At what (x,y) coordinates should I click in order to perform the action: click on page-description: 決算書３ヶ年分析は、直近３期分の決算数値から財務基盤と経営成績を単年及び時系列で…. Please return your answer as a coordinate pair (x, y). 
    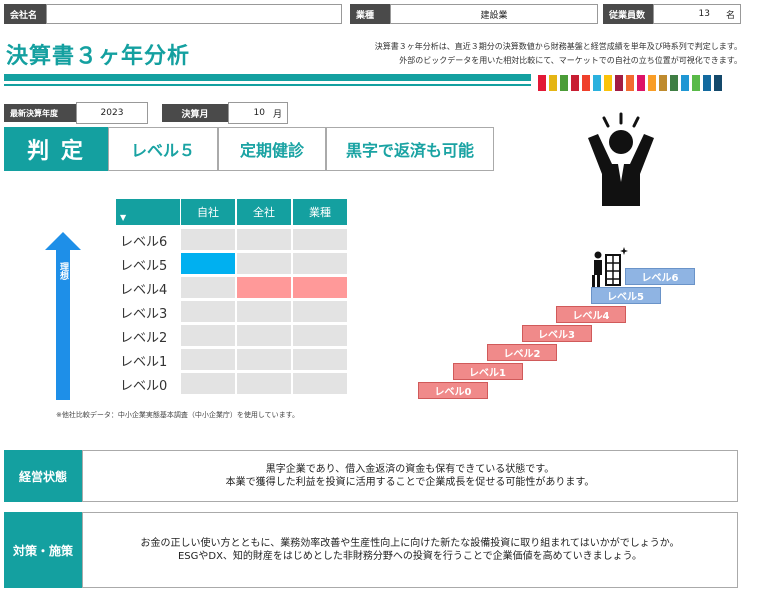
    Looking at the image, I should click on (521, 54).